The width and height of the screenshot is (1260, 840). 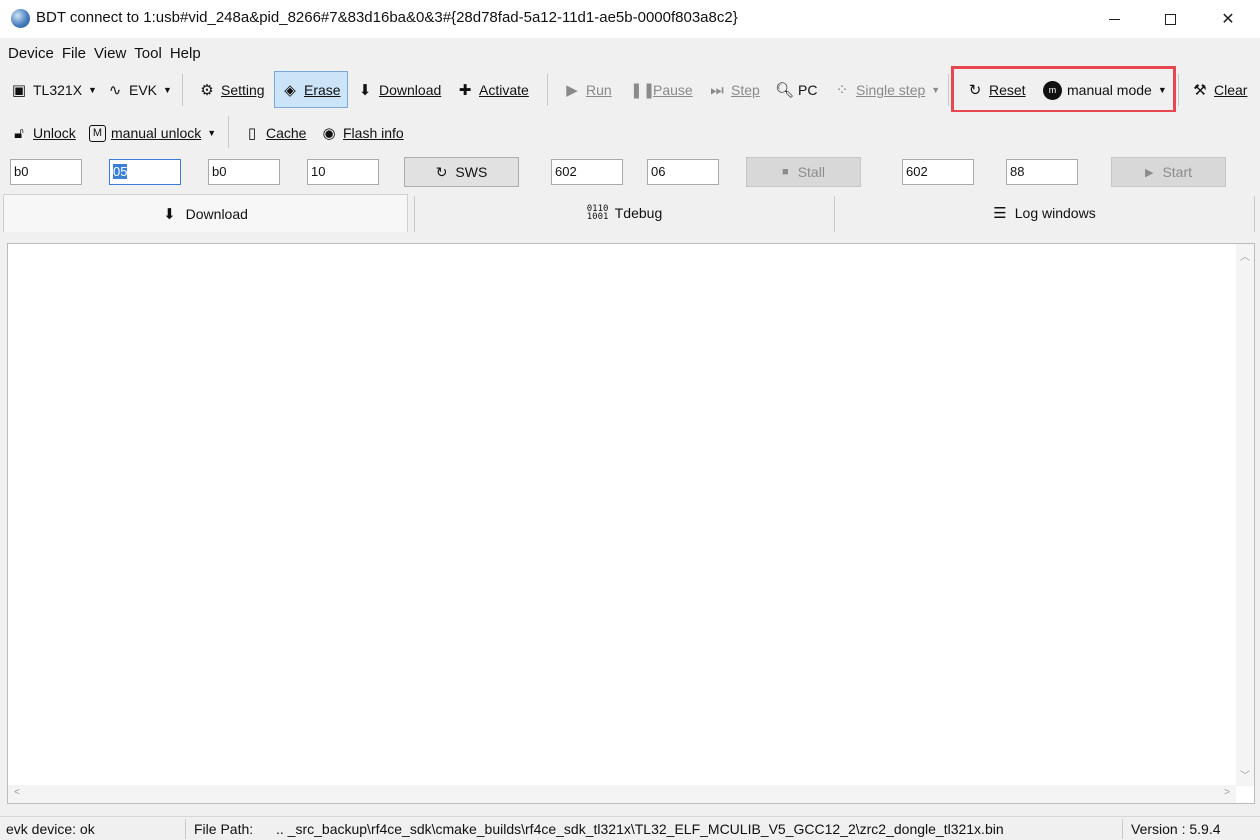 What do you see at coordinates (461, 172) in the screenshot?
I see `sws-button: ↻ SWS` at bounding box center [461, 172].